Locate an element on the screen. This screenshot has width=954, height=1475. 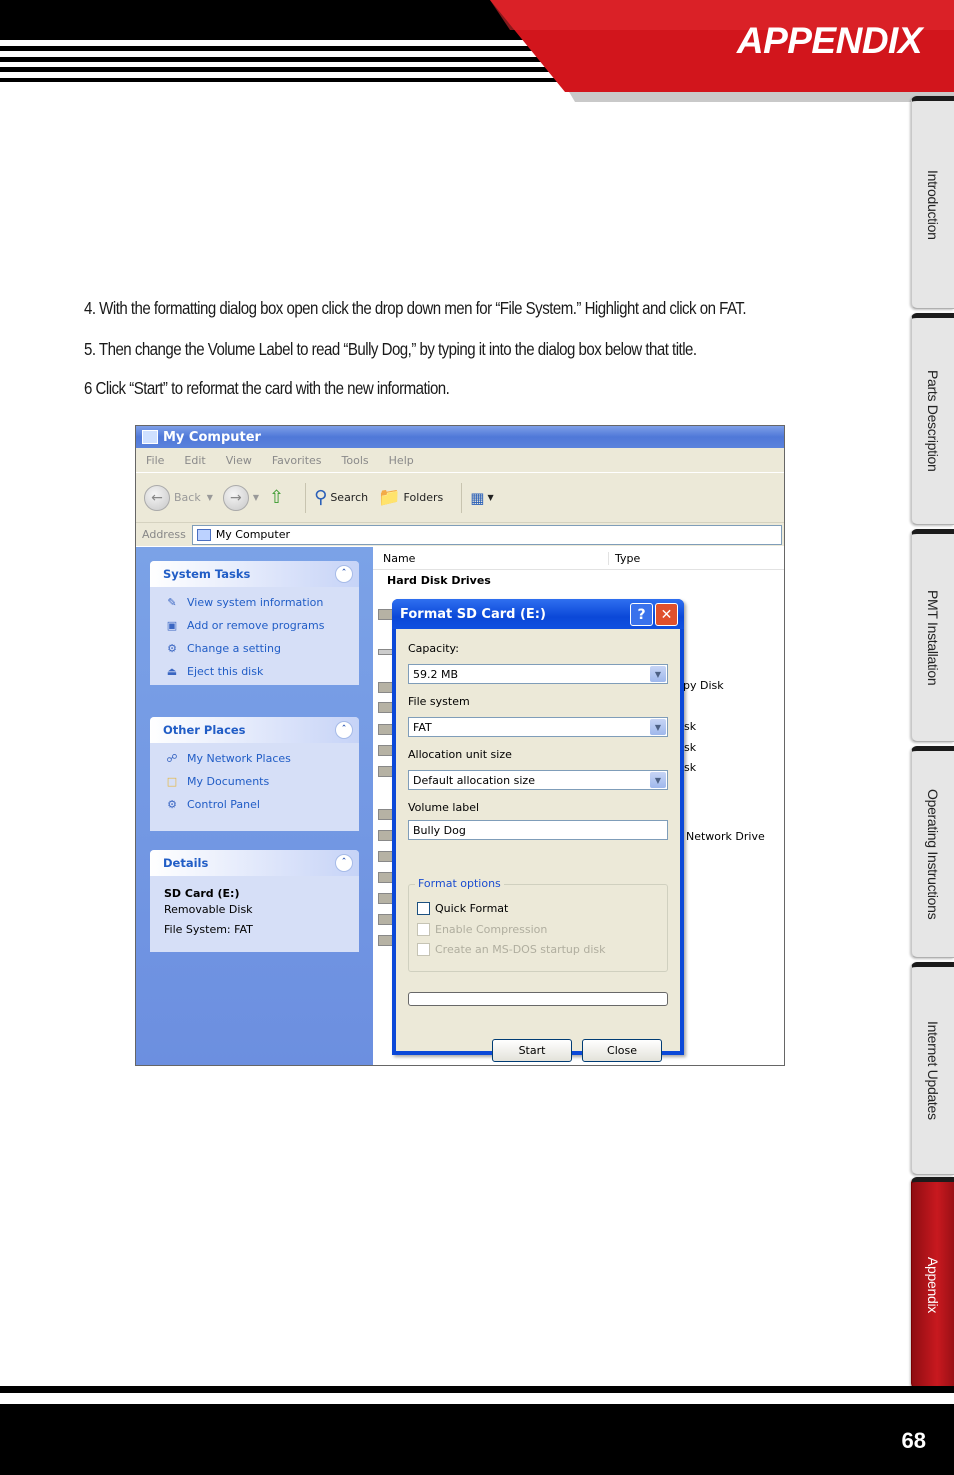
tab-label: Internet Updates is located at coordinates (933, 1070).